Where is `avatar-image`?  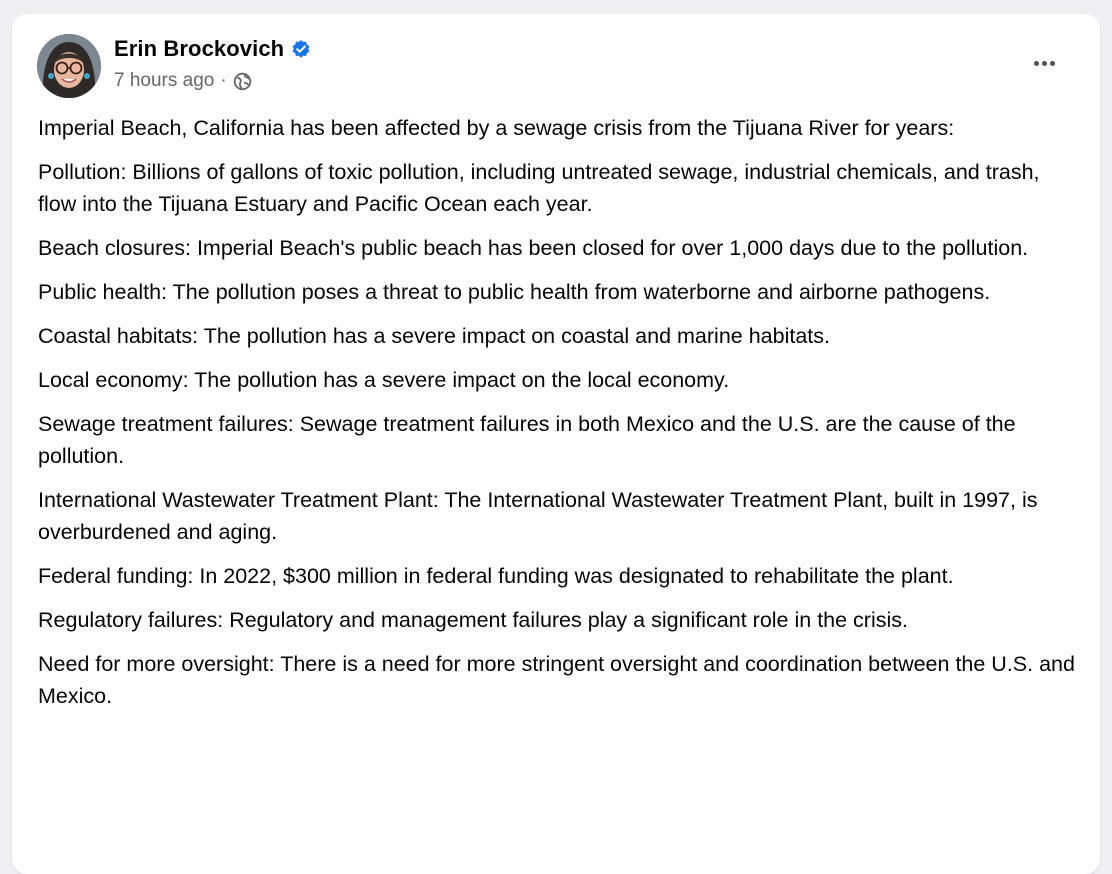
avatar-image is located at coordinates (69, 66).